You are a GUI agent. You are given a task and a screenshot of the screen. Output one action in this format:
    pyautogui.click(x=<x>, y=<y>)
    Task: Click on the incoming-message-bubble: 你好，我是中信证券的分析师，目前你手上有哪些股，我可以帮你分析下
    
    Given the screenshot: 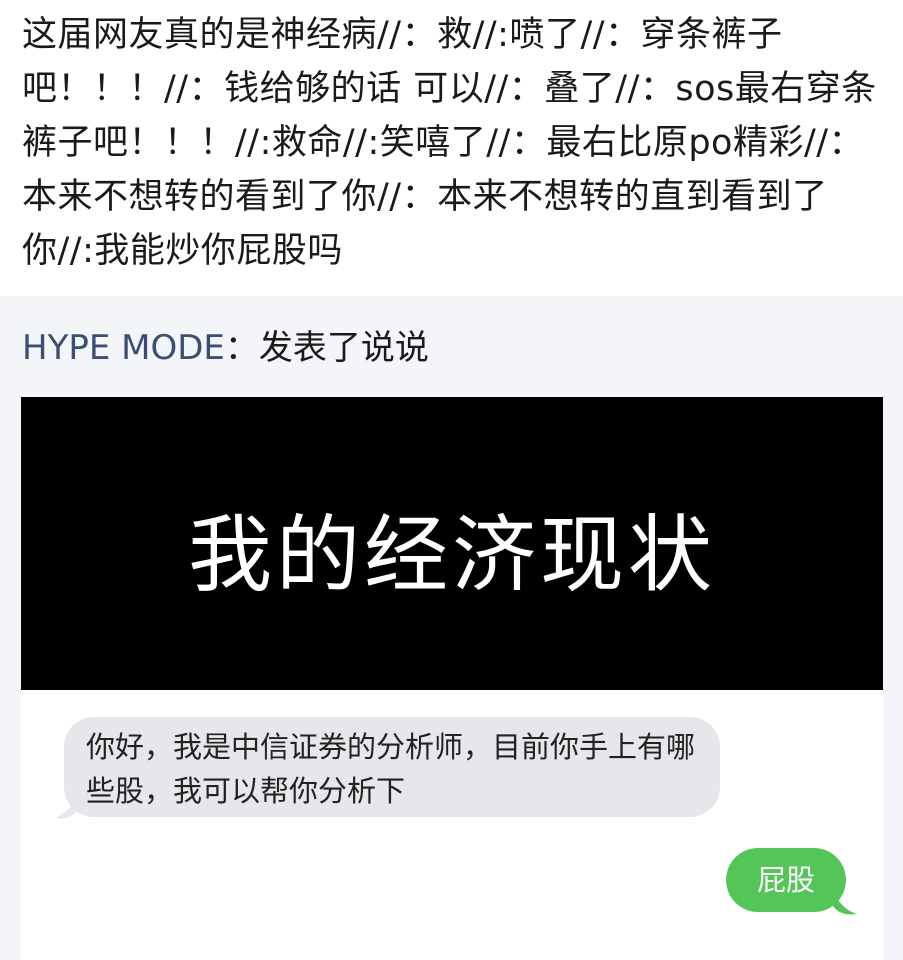 What is the action you would take?
    pyautogui.click(x=392, y=767)
    